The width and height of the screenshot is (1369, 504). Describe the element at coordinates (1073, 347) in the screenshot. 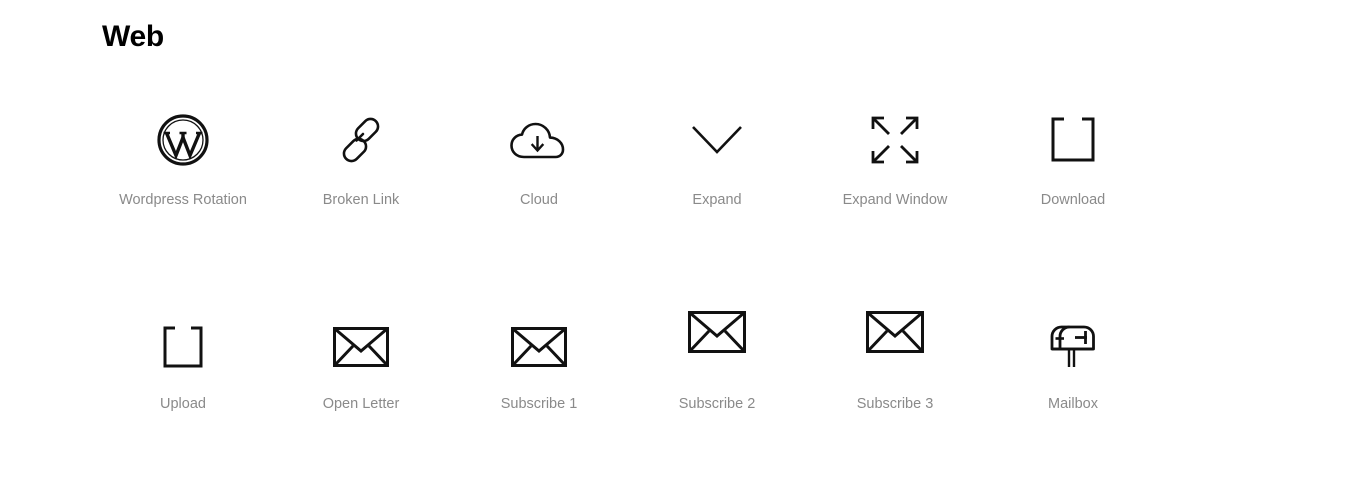

I see `mailbox-icon` at that location.